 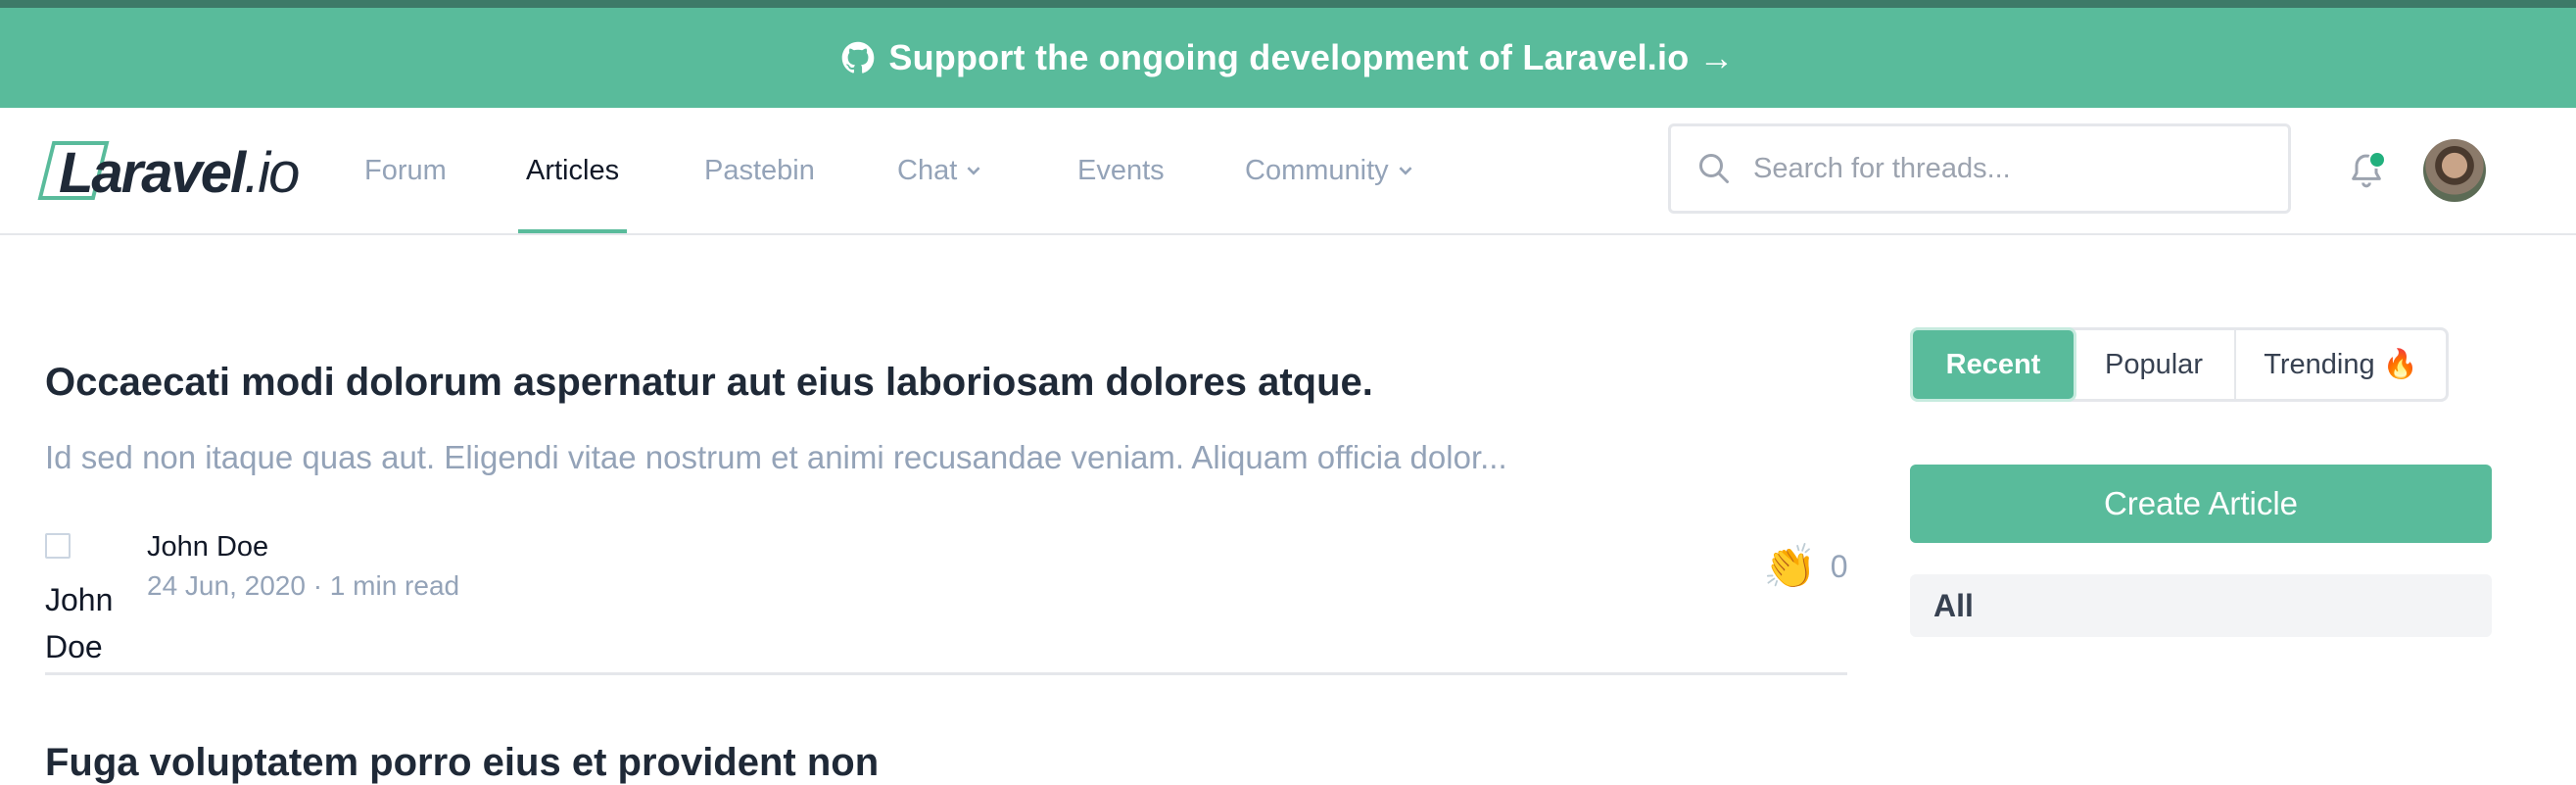 What do you see at coordinates (2155, 364) in the screenshot?
I see `tab-popular: Popular` at bounding box center [2155, 364].